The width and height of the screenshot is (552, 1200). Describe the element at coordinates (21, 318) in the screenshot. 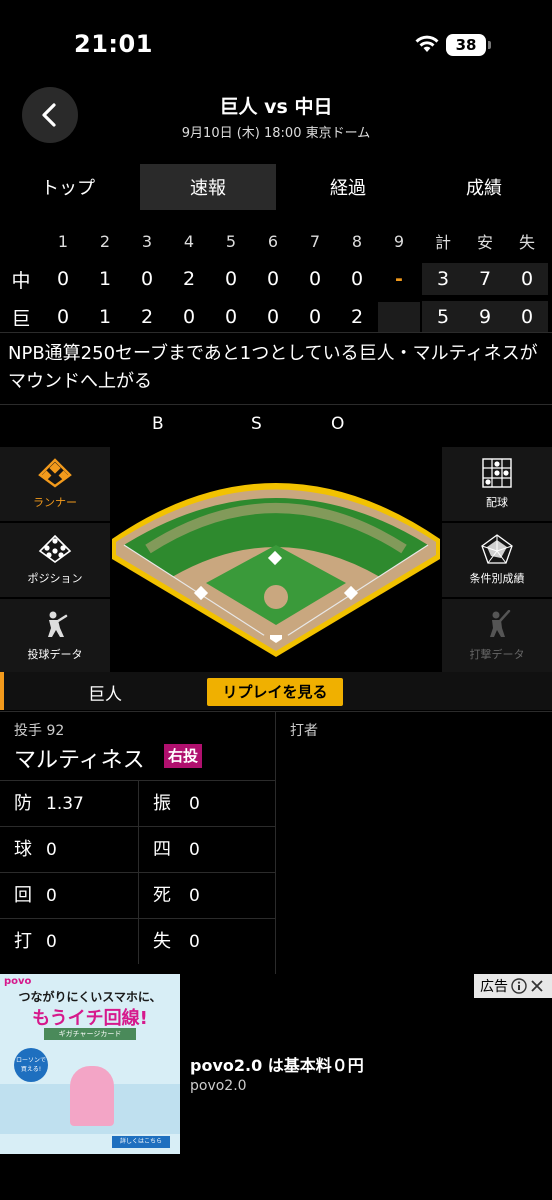

I see `team-abbr-home: 巨` at that location.